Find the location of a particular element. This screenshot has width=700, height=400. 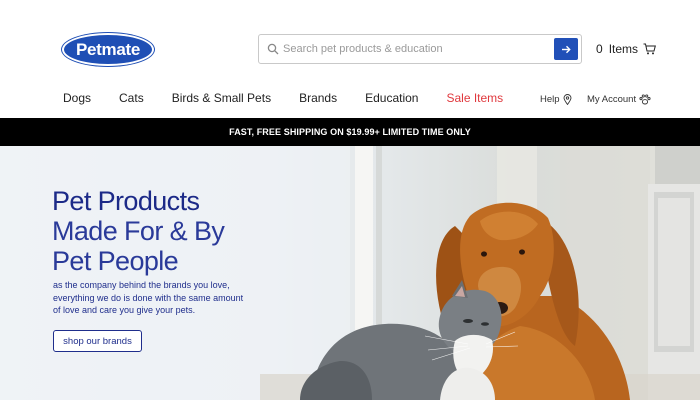

search-bar is located at coordinates (420, 49).